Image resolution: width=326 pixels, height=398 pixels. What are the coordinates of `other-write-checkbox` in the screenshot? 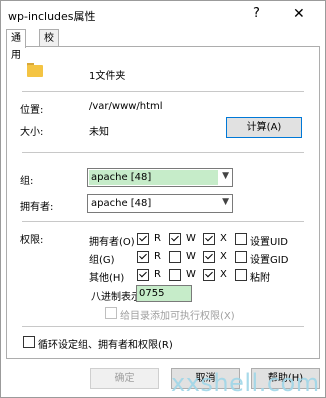 It's located at (175, 275).